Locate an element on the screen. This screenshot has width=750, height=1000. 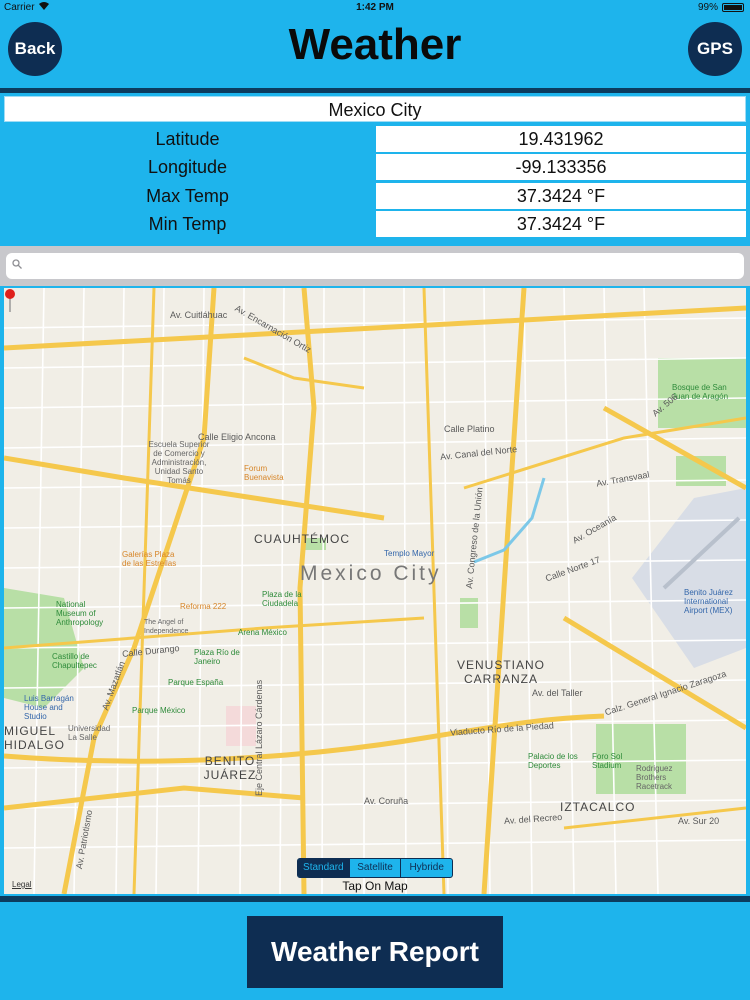
poi-label: Castillo de Chapultepec is located at coordinates (74, 661).